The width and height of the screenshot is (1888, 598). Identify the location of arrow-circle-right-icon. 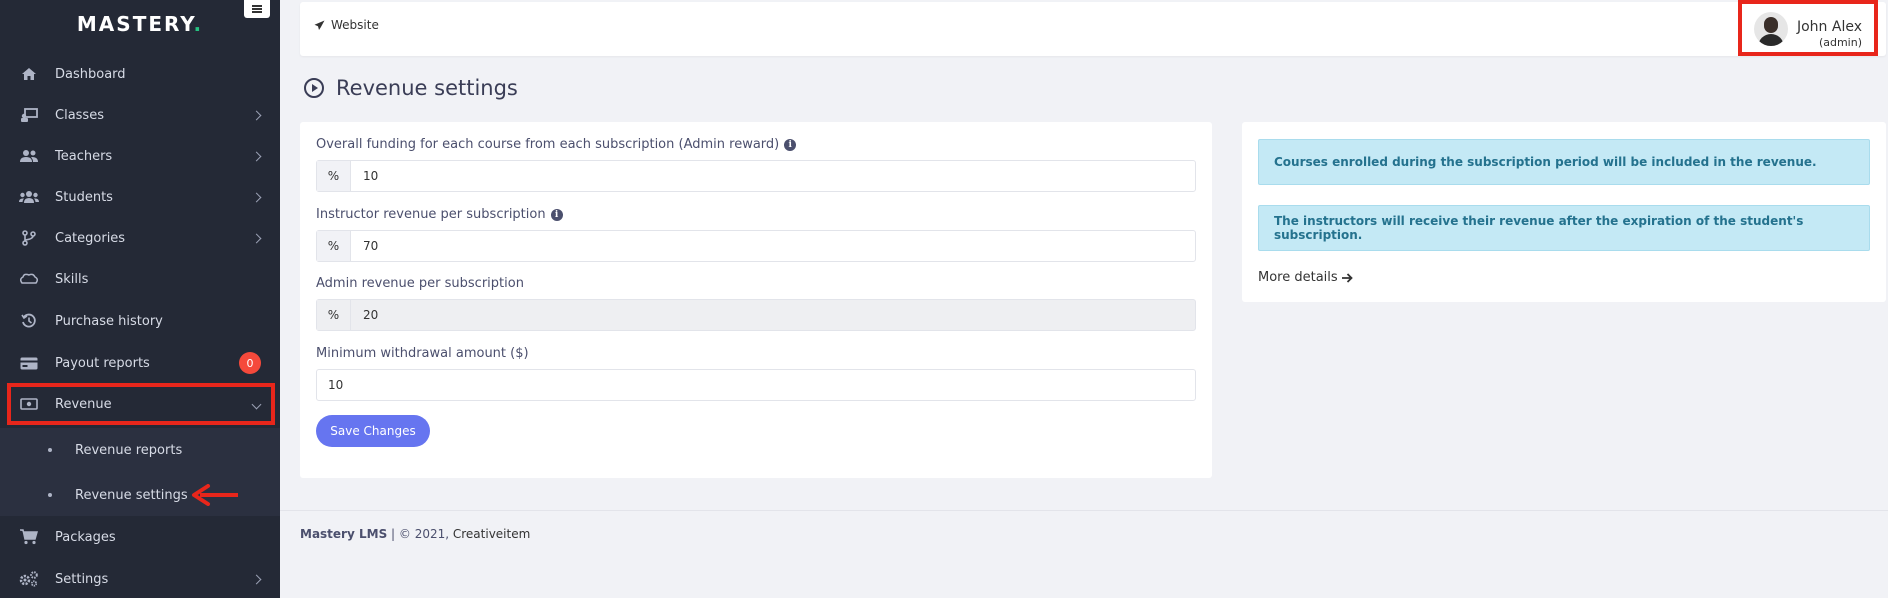
(314, 88).